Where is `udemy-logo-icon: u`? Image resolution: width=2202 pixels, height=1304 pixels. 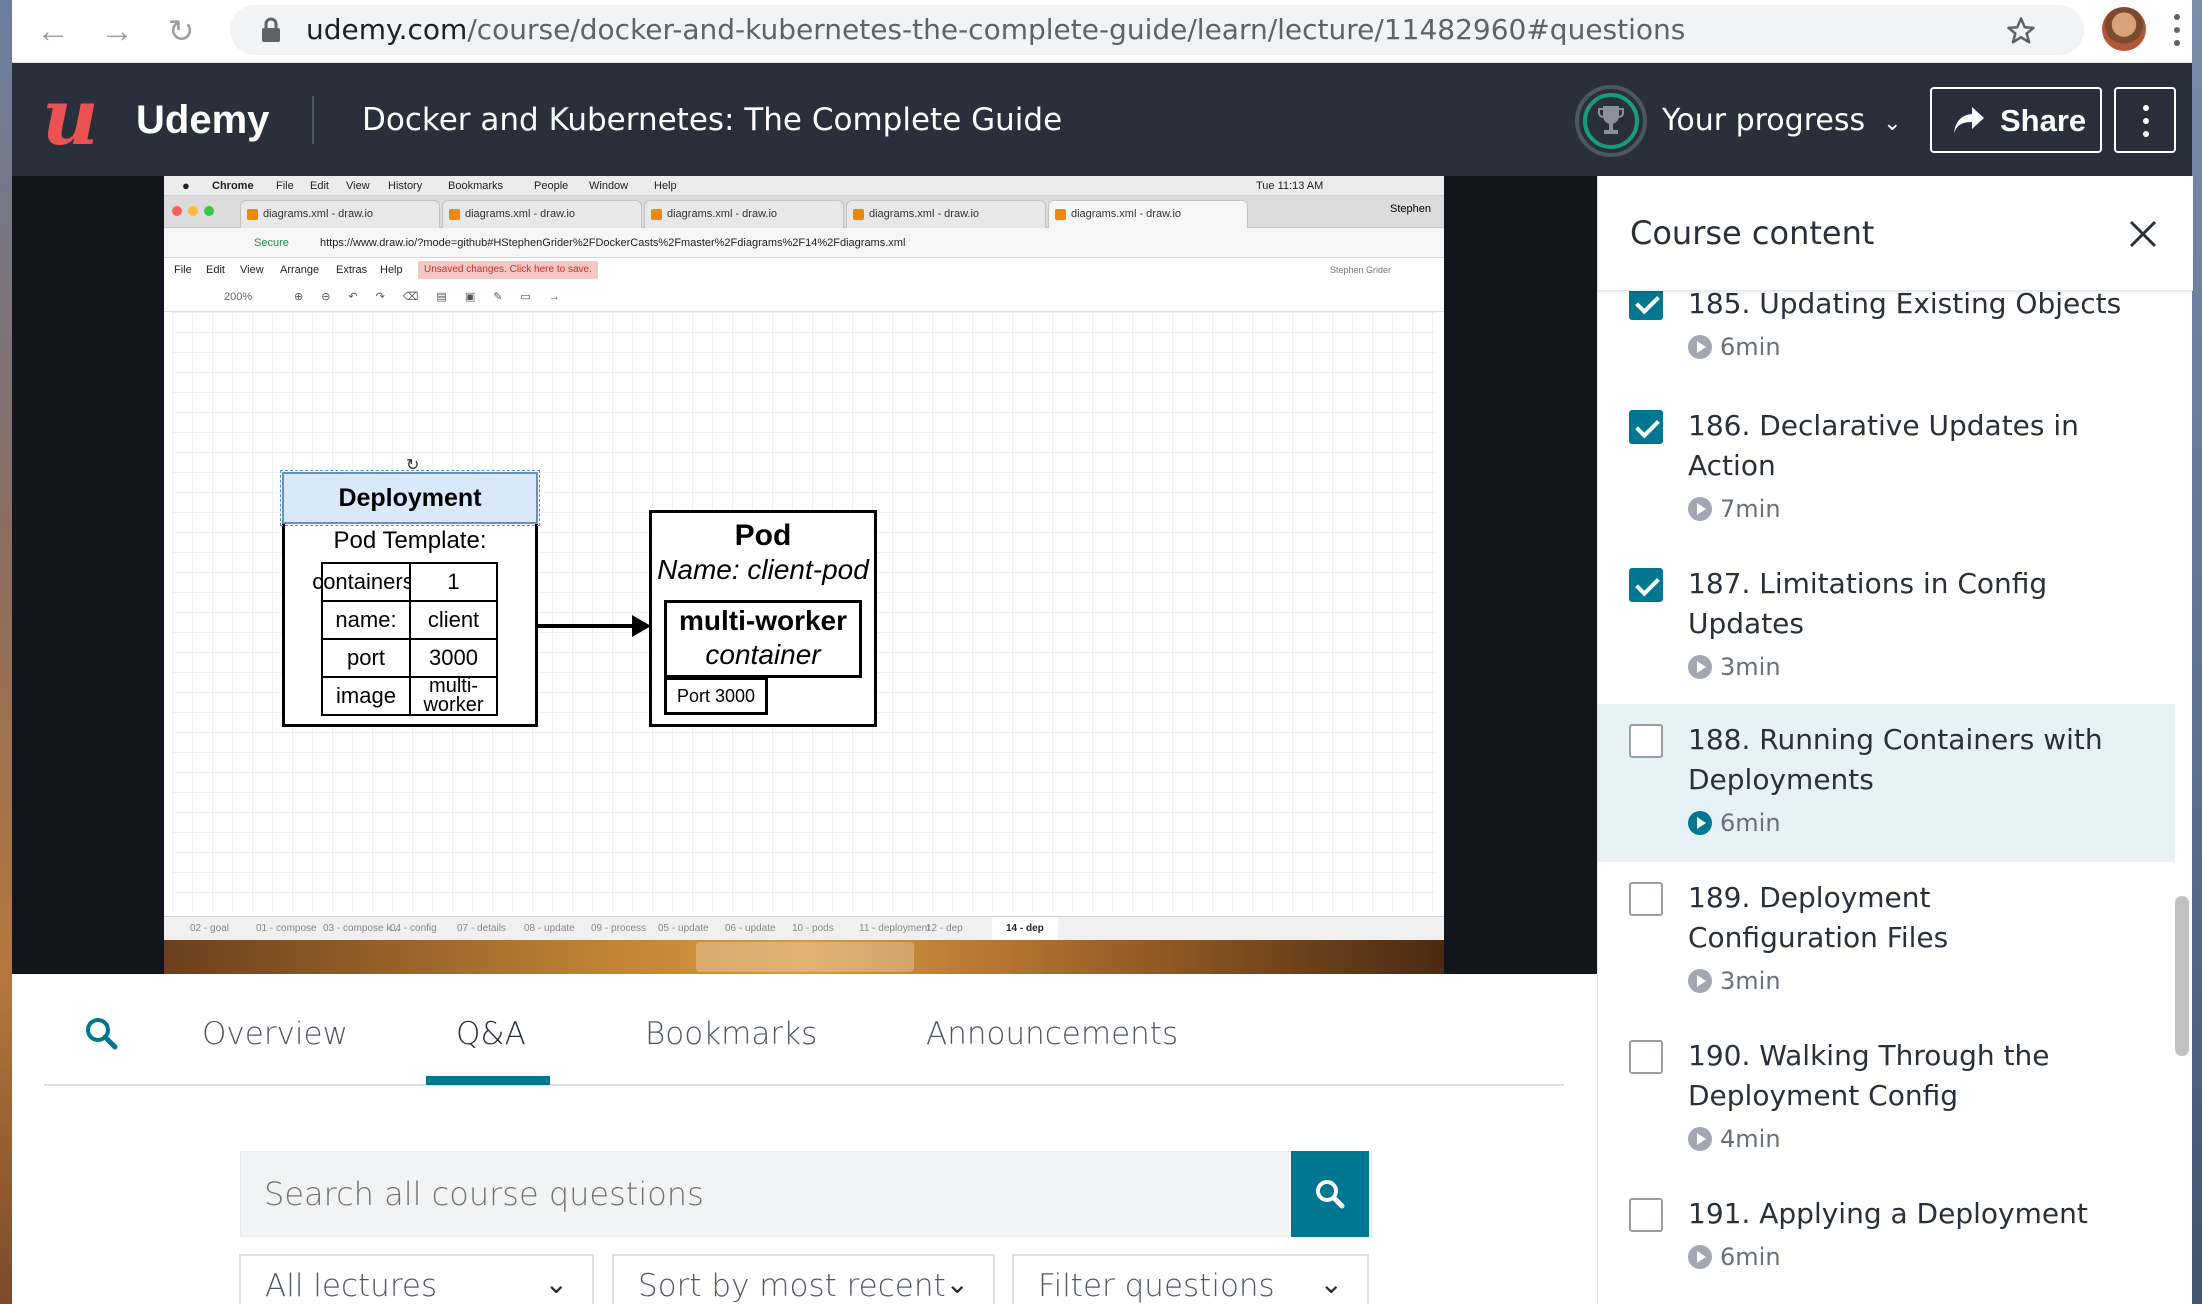 udemy-logo-icon: u is located at coordinates (70, 118).